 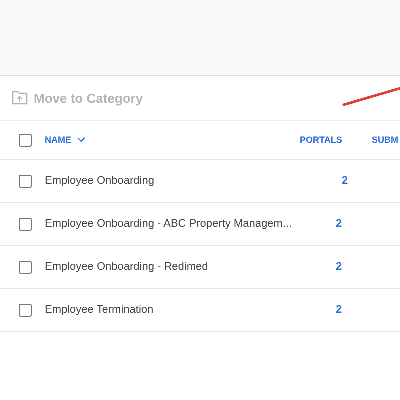 What do you see at coordinates (321, 140) in the screenshot?
I see `column-header: PORTALS` at bounding box center [321, 140].